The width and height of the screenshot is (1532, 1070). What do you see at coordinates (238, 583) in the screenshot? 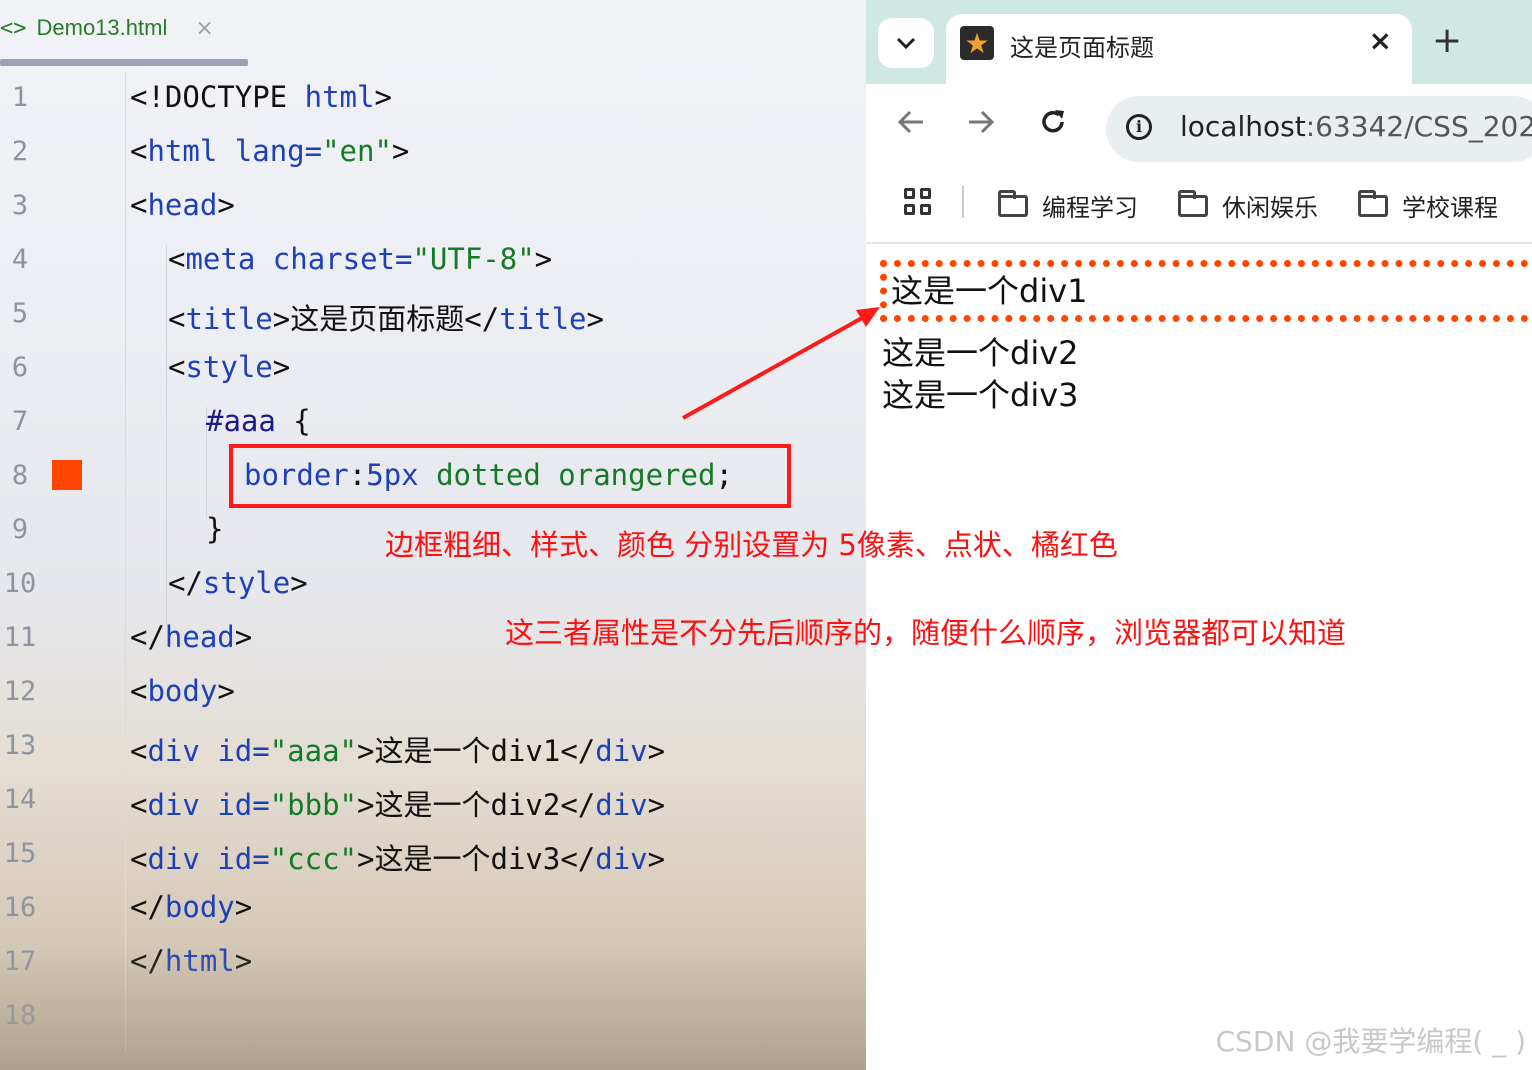
I see `code-line-10: </style>` at bounding box center [238, 583].